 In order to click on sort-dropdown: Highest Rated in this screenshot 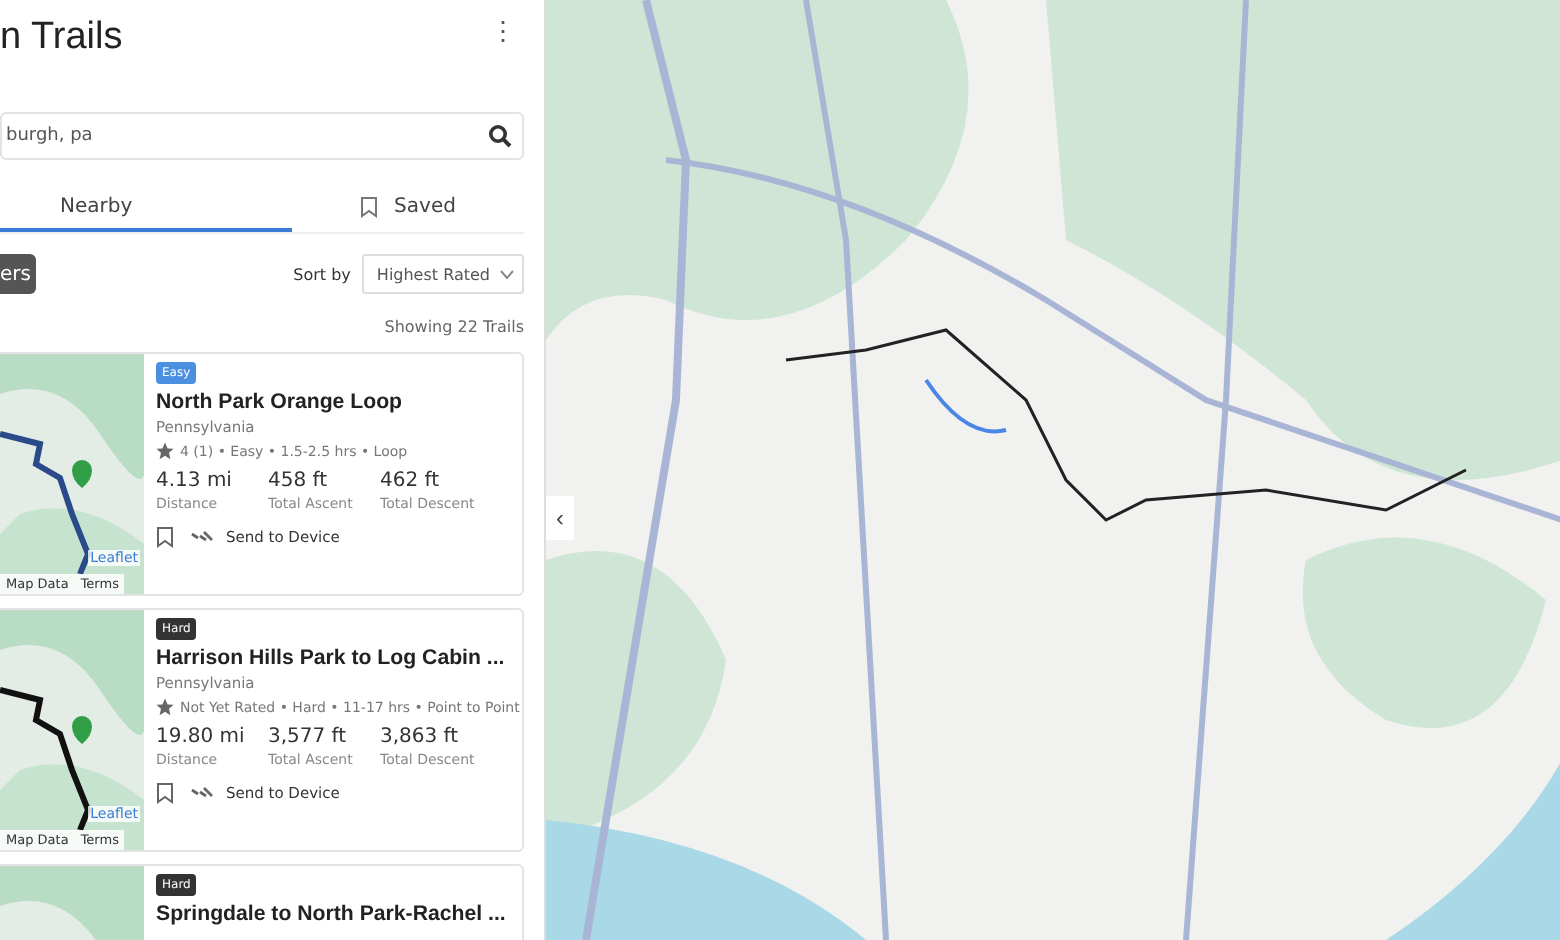, I will do `click(443, 274)`.